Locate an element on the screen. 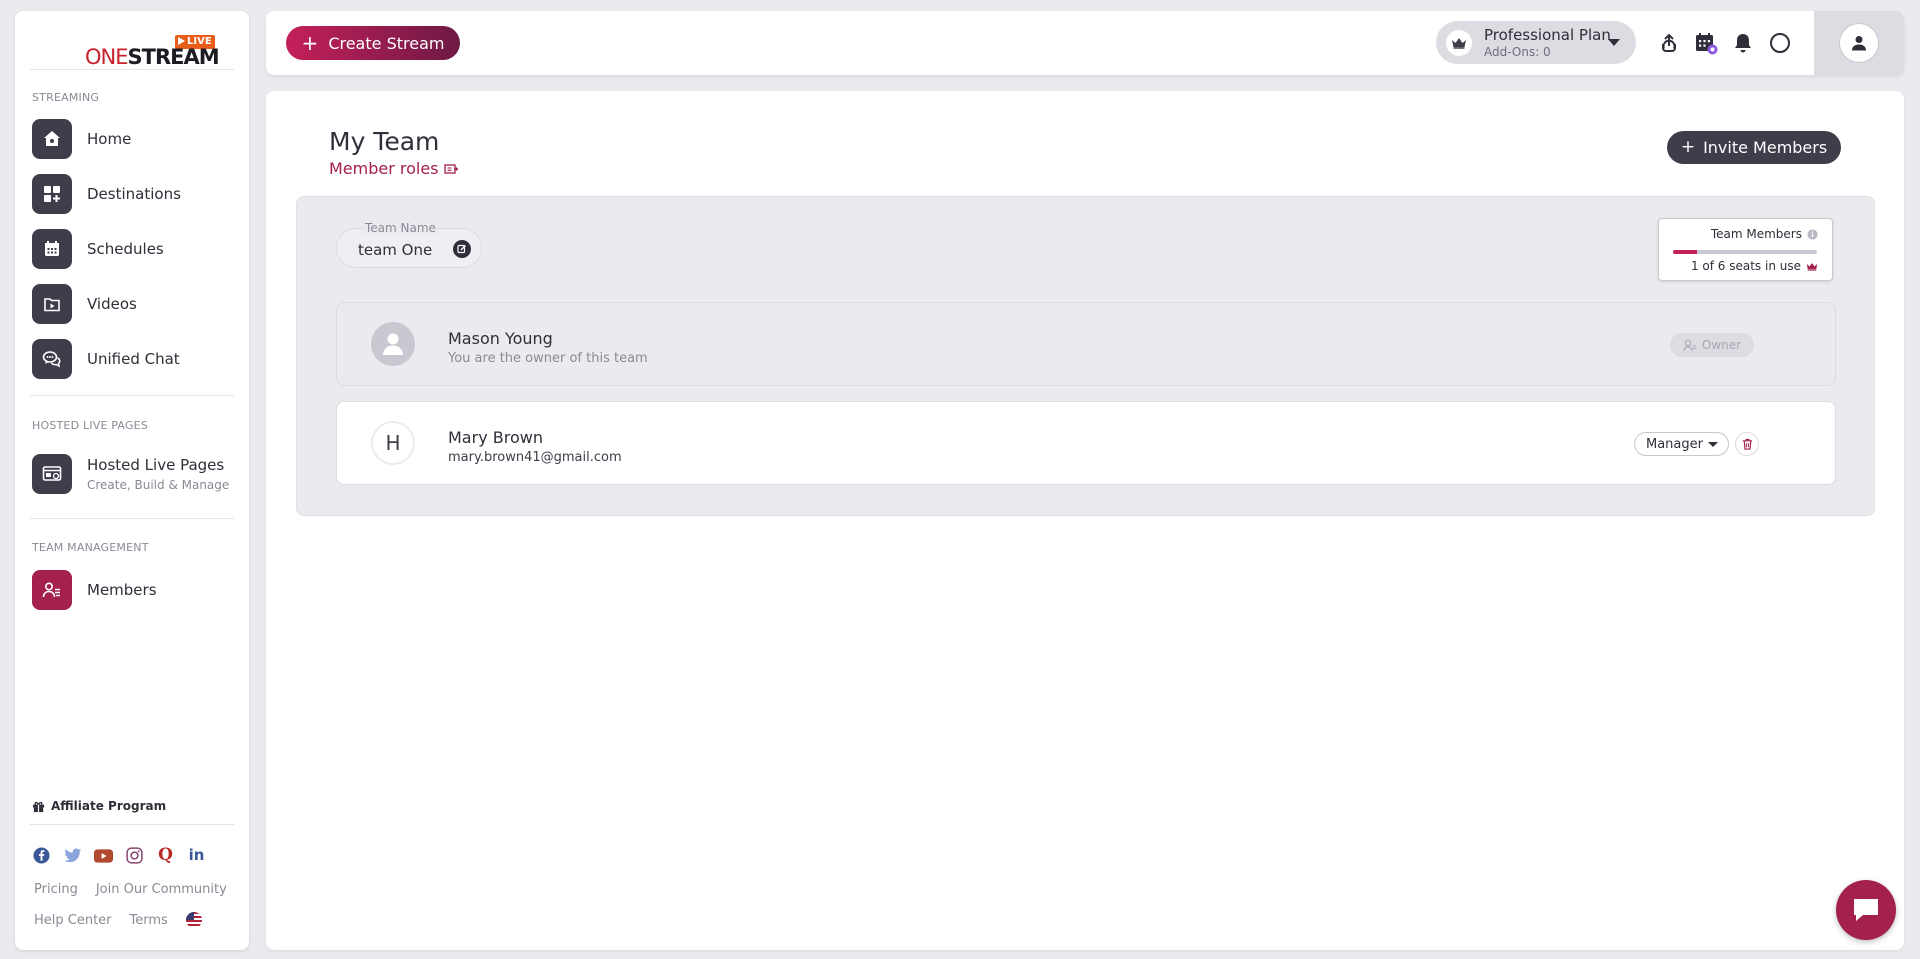 The image size is (1920, 959). members-icon is located at coordinates (52, 590).